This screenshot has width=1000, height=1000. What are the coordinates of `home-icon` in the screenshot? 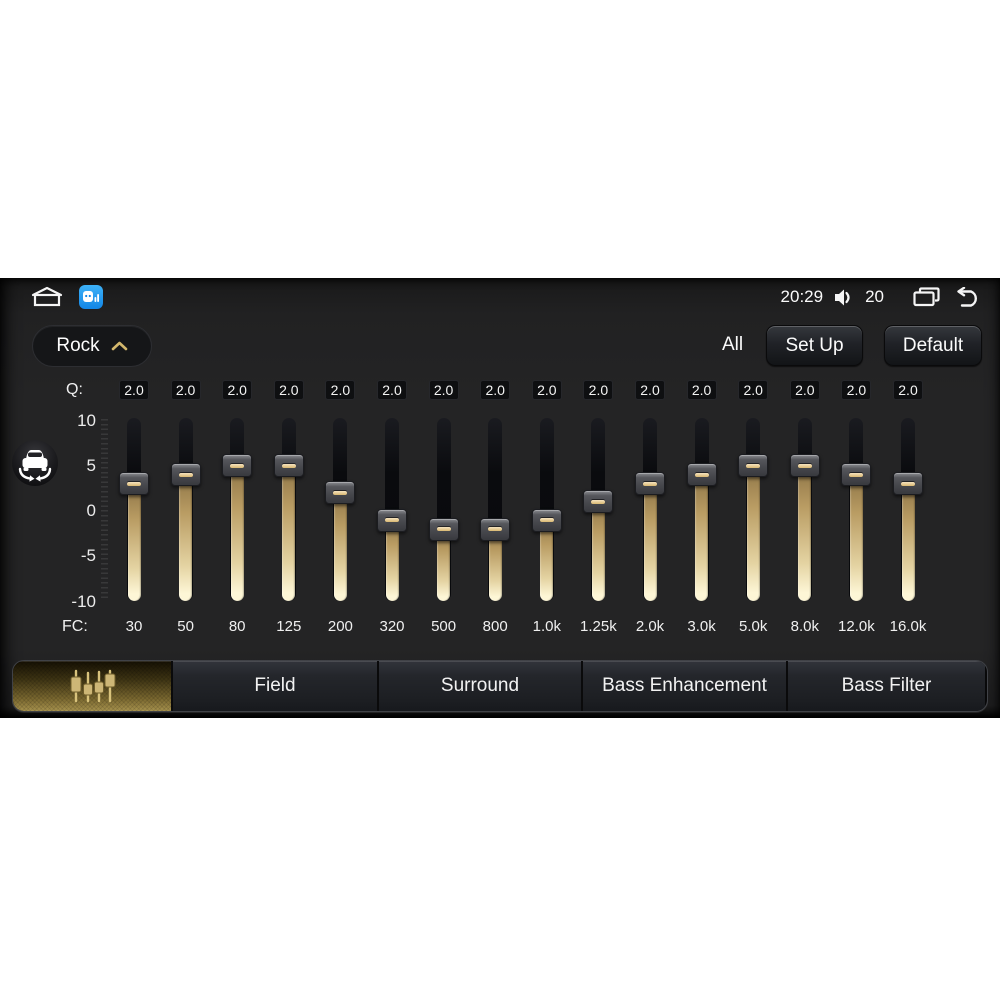 It's located at (47, 297).